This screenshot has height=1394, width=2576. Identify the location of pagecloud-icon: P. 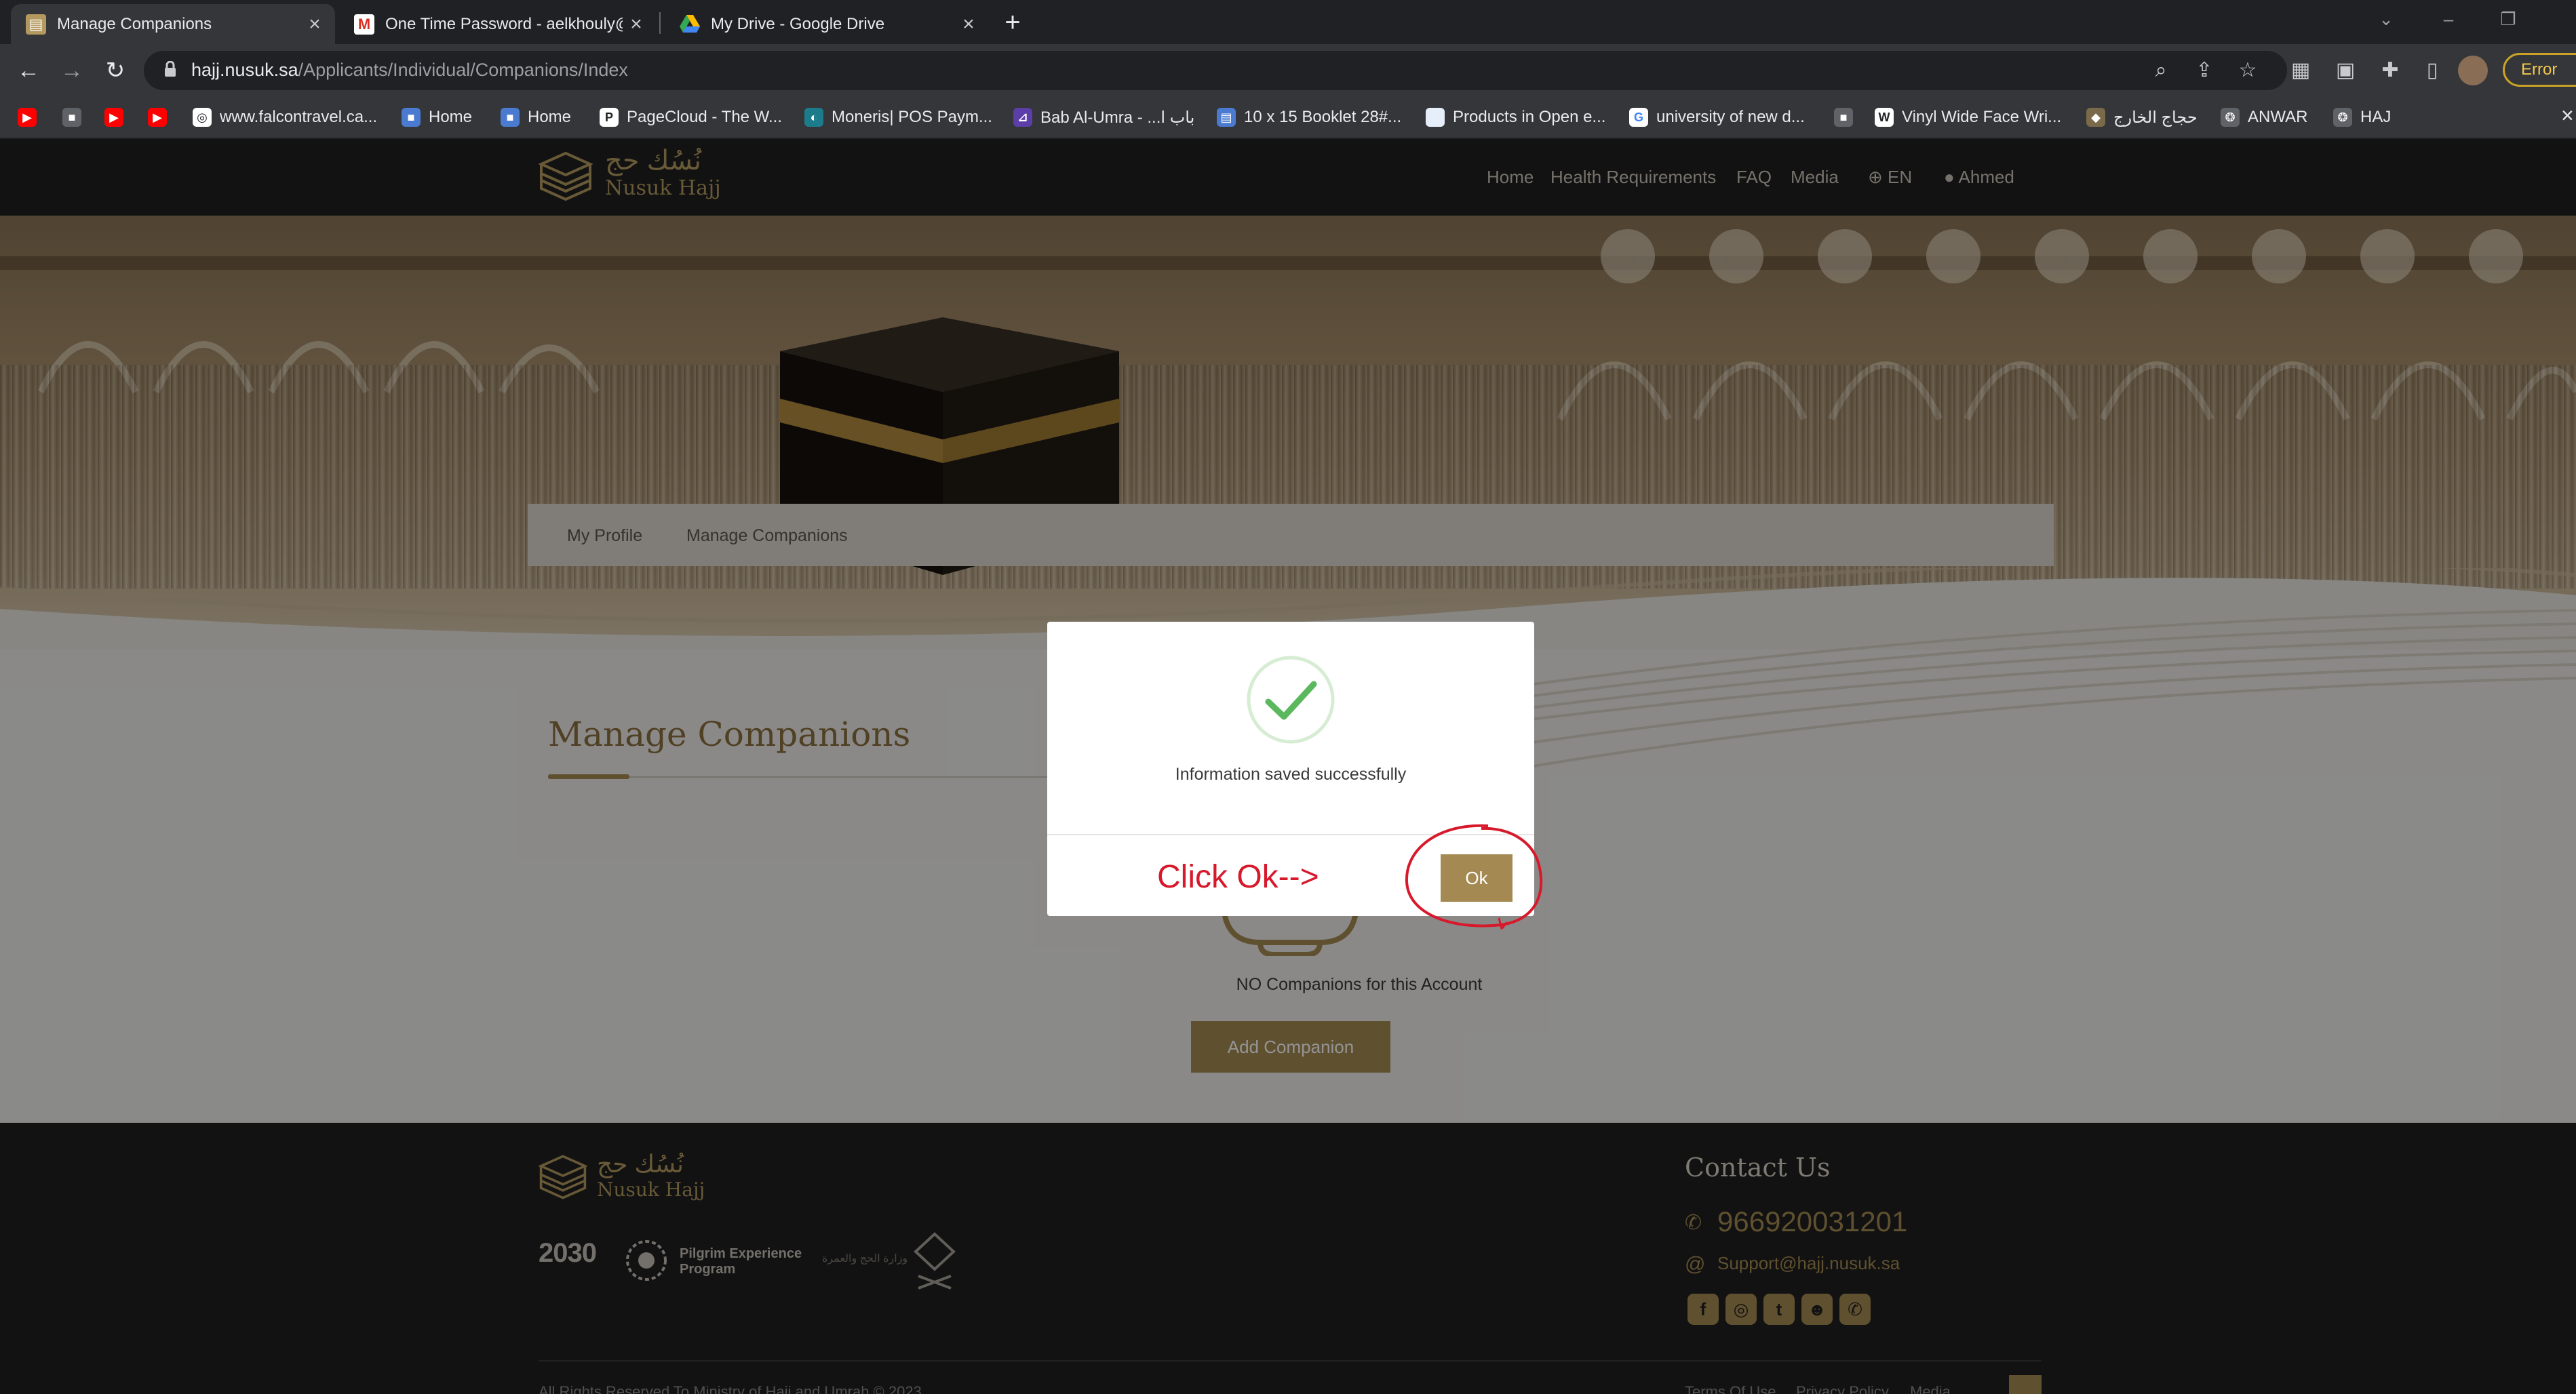
(609, 117).